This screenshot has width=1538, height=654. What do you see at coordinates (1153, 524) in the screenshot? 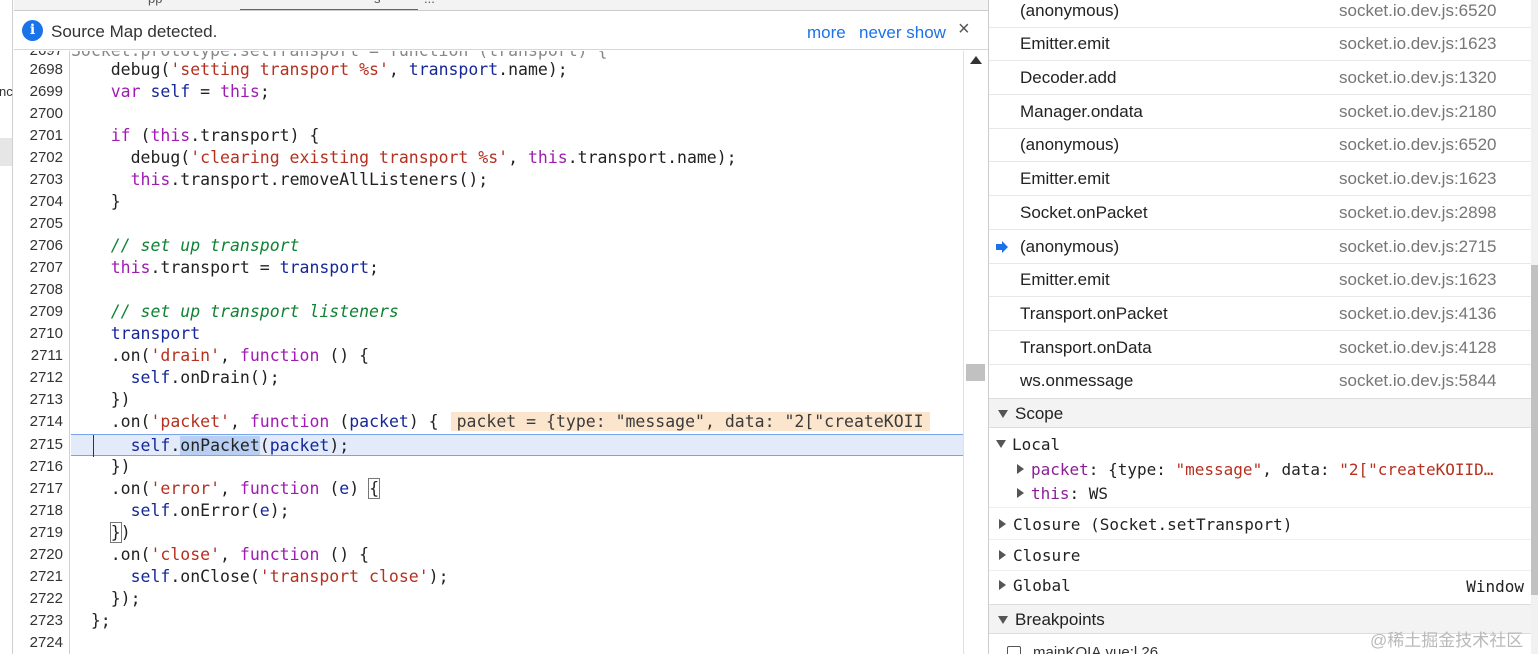
I see `closure-label: Closure (Socket.setTransport)` at bounding box center [1153, 524].